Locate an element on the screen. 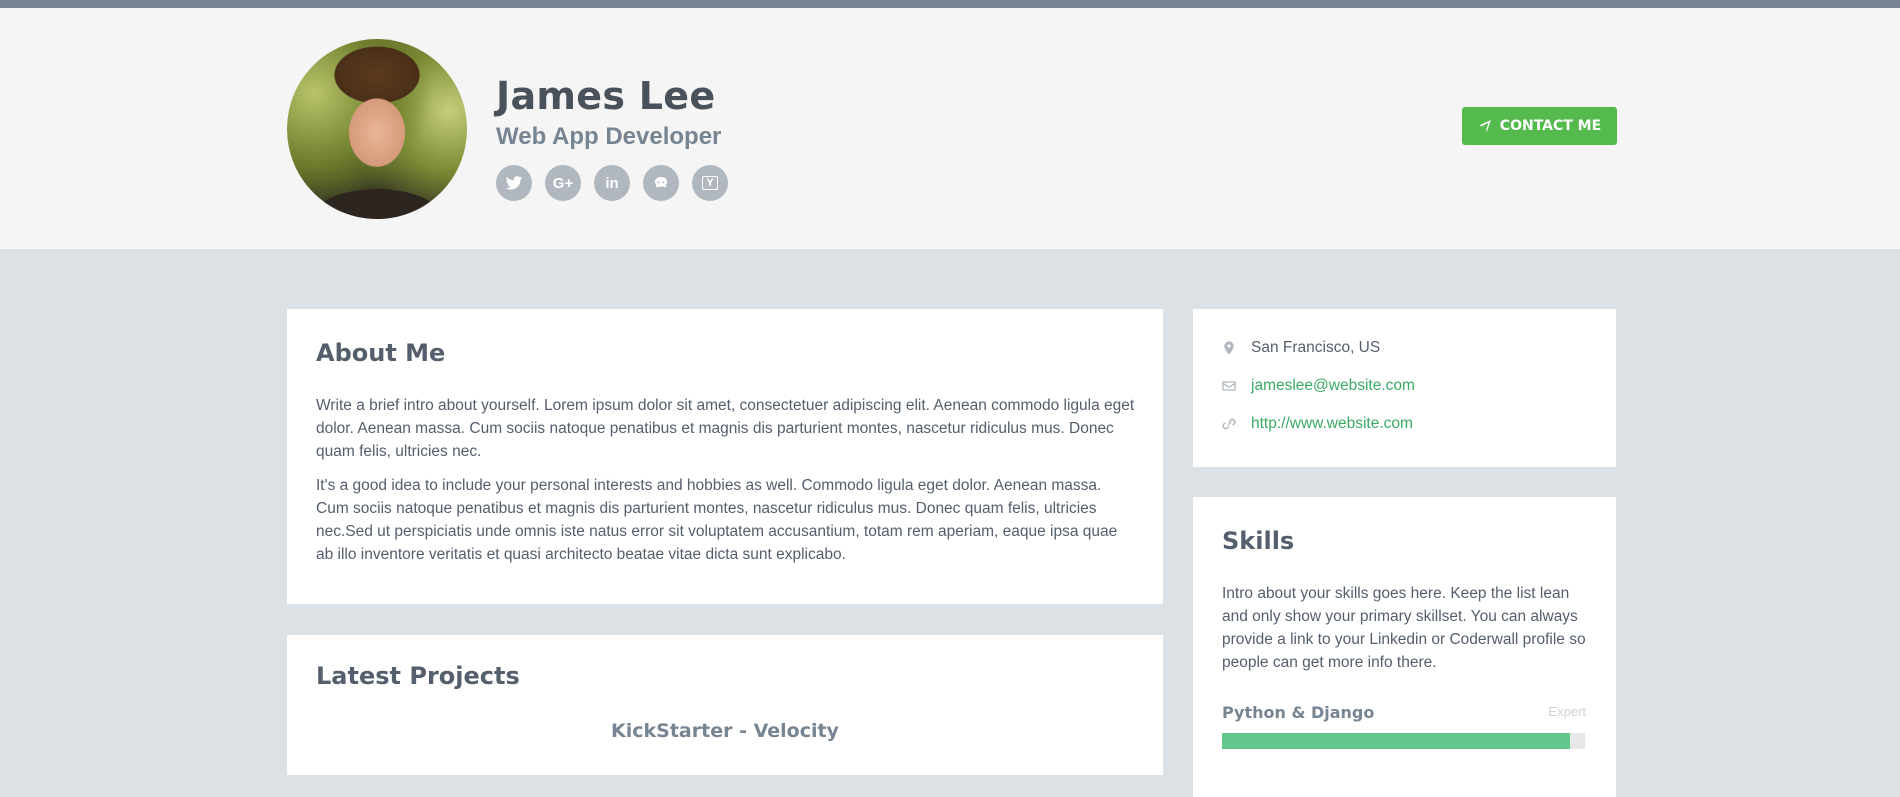 Image resolution: width=1900 pixels, height=797 pixels. latest-projects-card: Latest Projects KickStarter - Velocity is located at coordinates (725, 705).